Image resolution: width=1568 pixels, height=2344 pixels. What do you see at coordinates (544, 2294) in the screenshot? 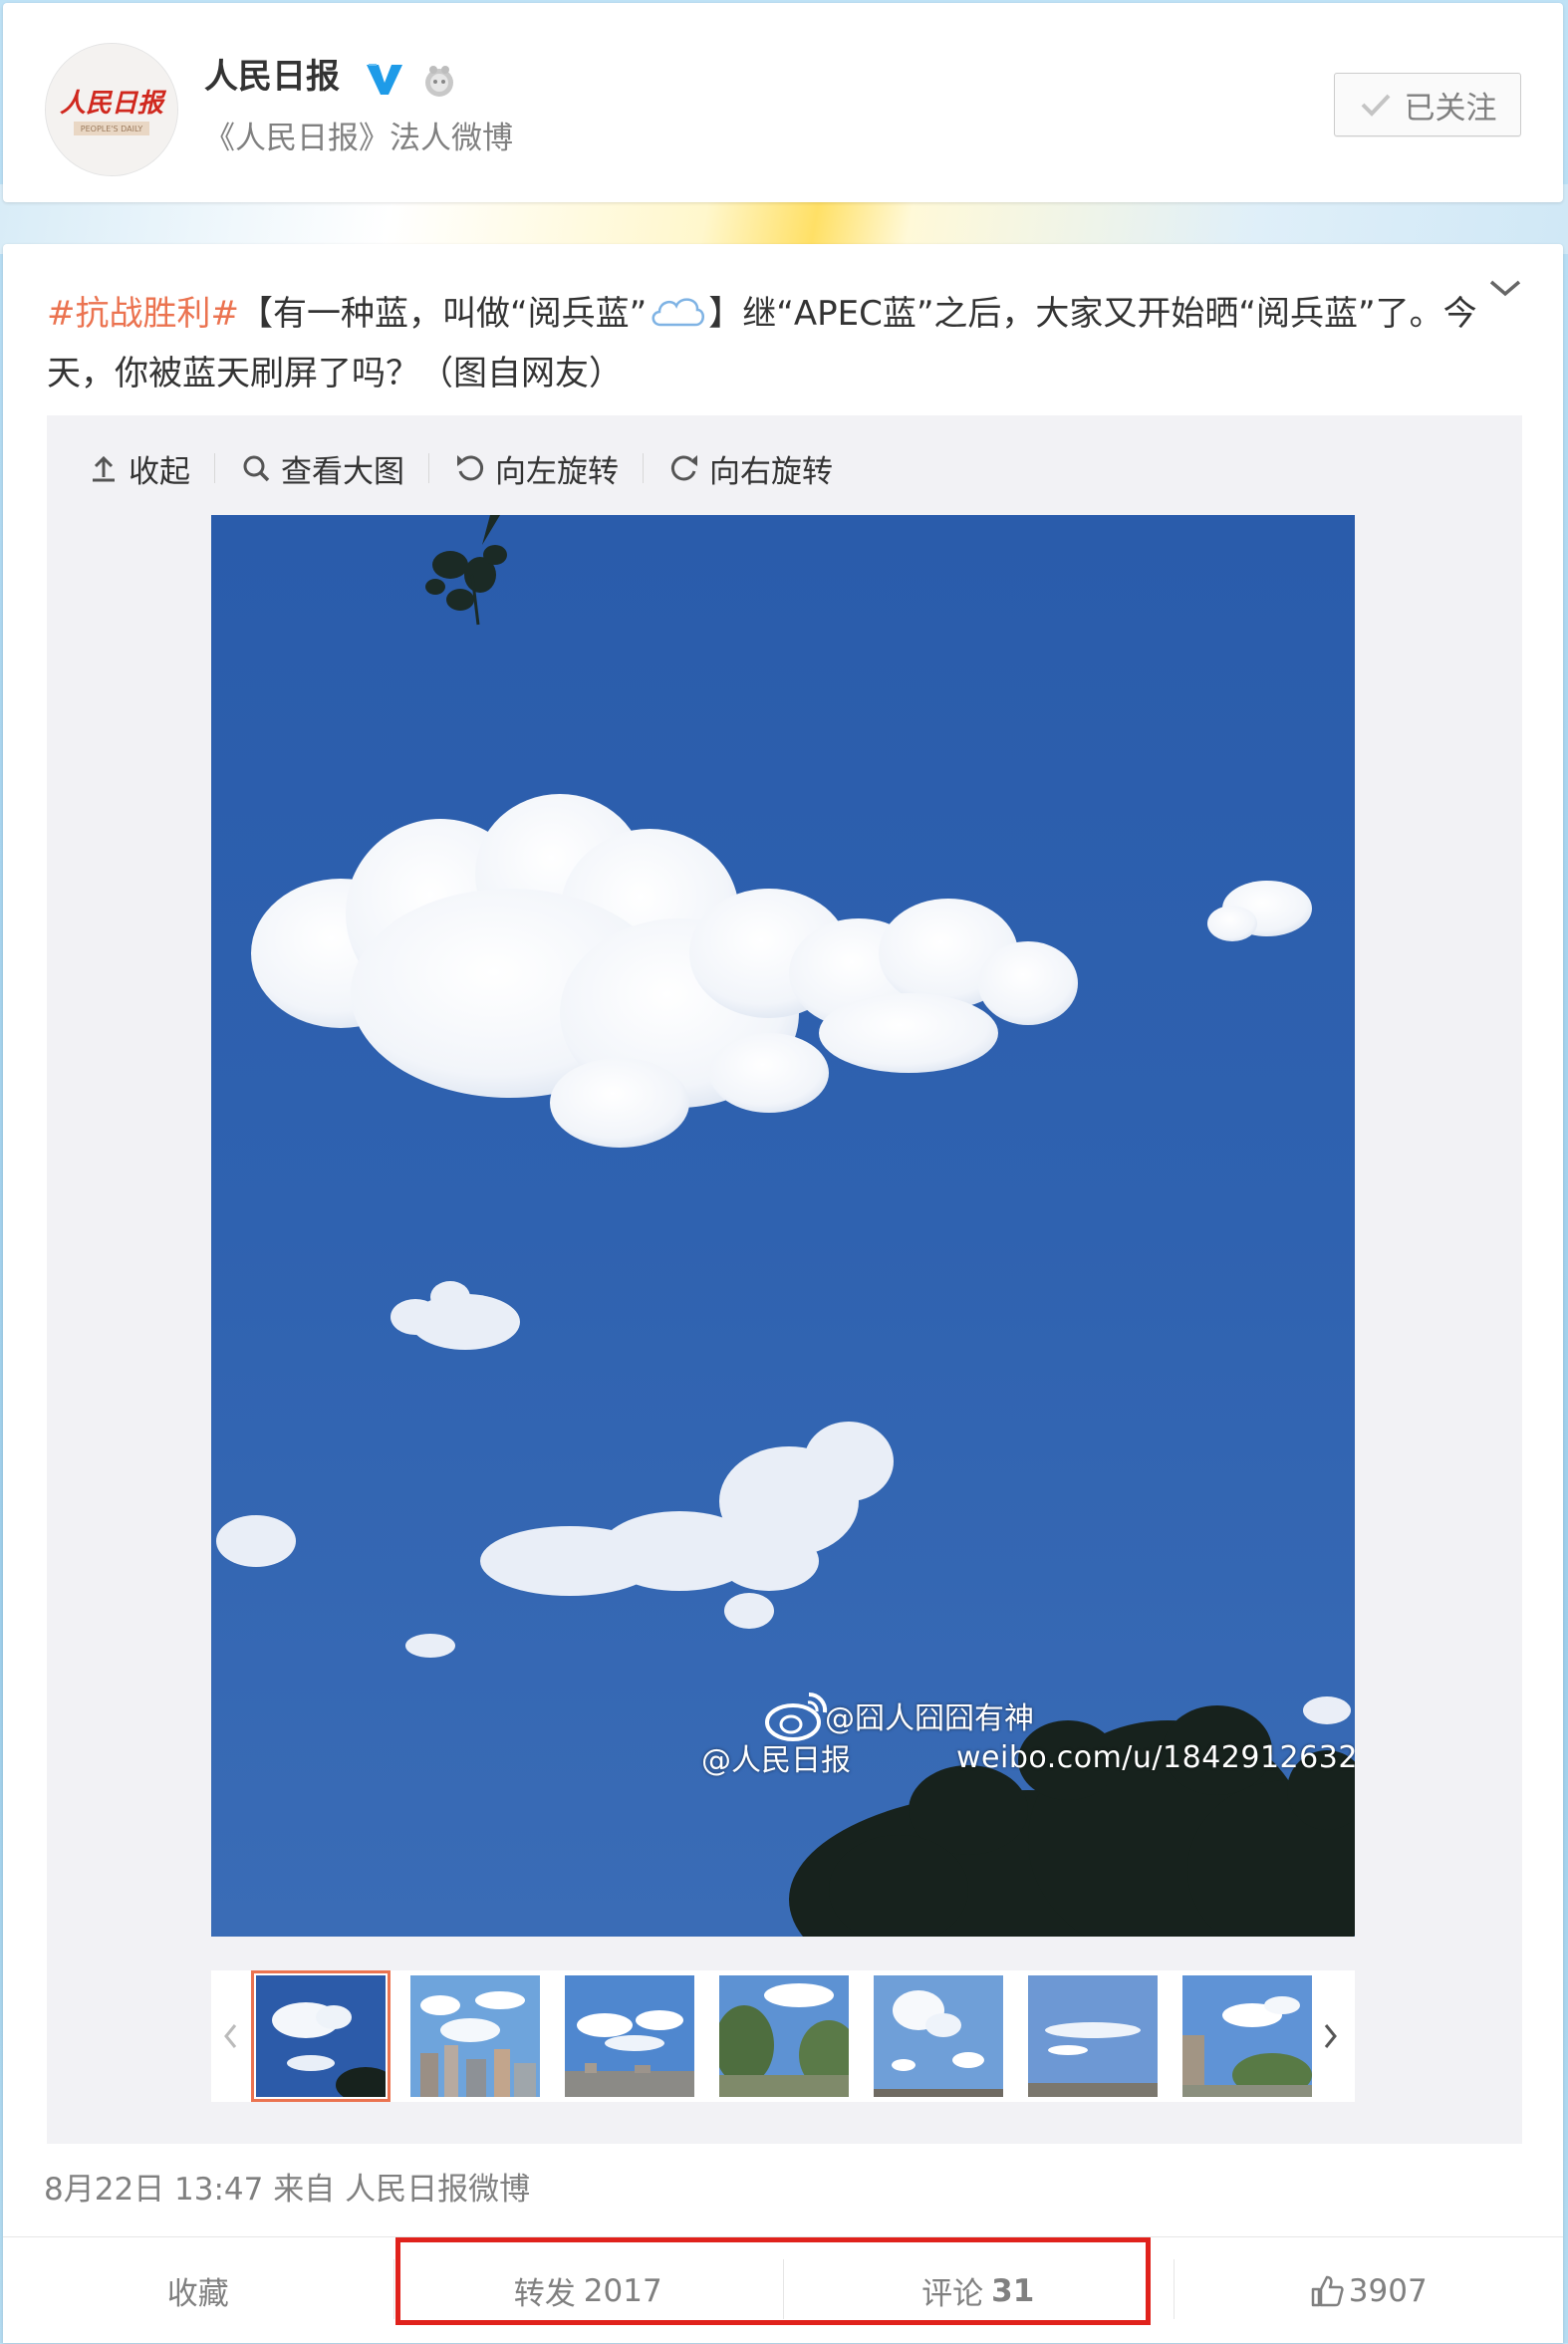
I see `repost-label: 转发` at bounding box center [544, 2294].